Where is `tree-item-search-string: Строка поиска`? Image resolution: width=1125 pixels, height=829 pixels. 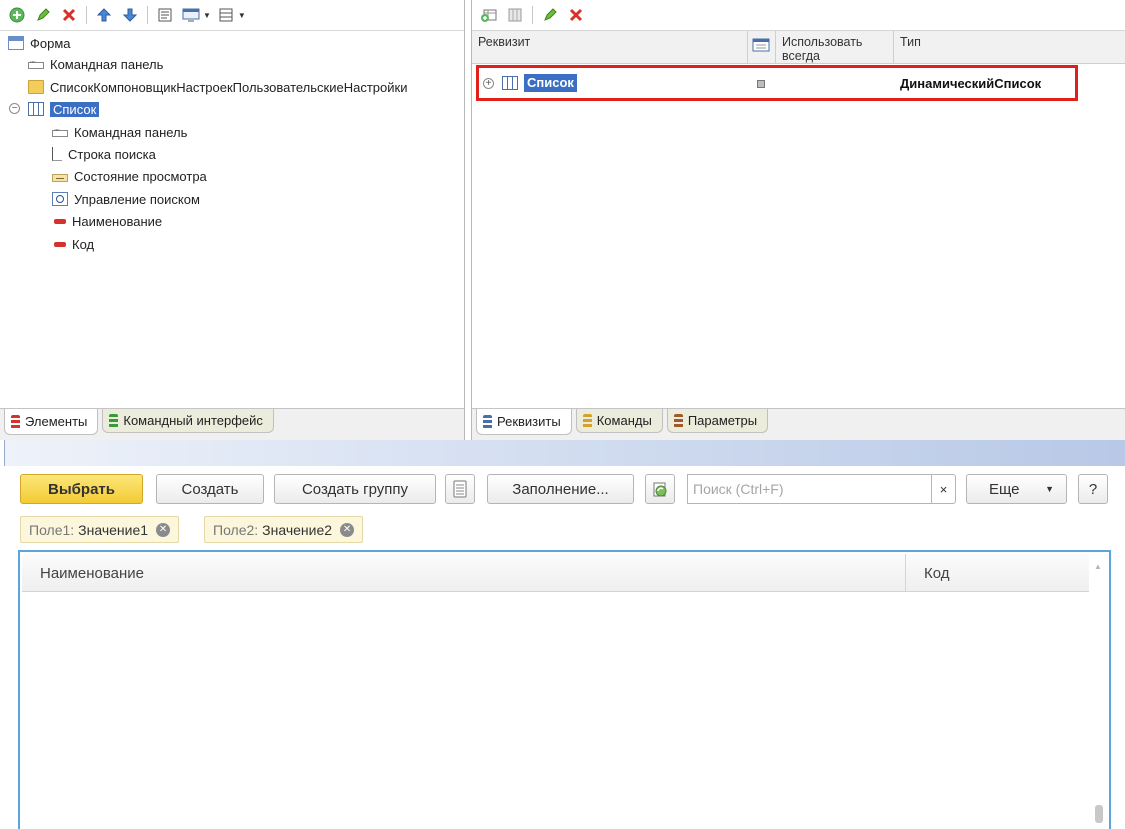
tree-item-search-string: Строка поиска is located at coordinates (104, 154).